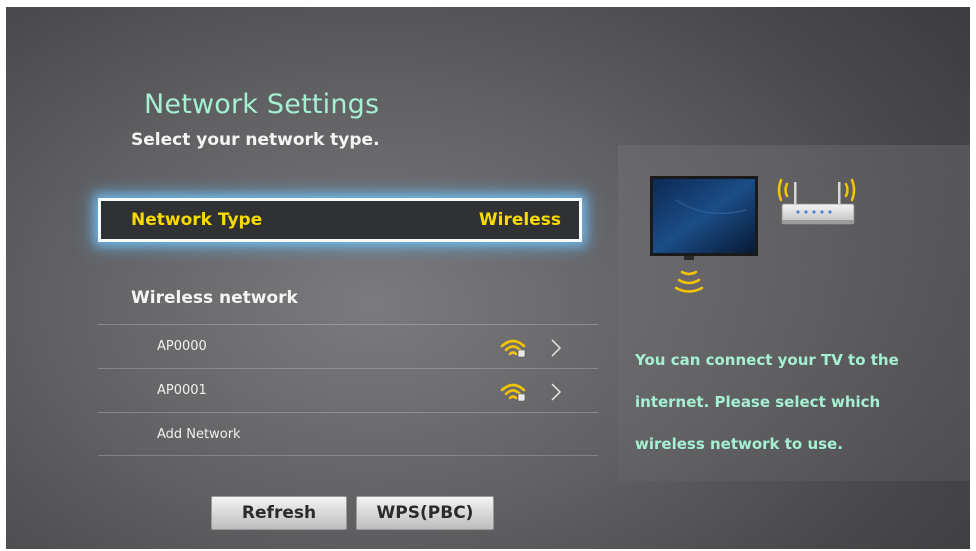 The image size is (976, 551). I want to click on tv-signal-icon, so click(689, 281).